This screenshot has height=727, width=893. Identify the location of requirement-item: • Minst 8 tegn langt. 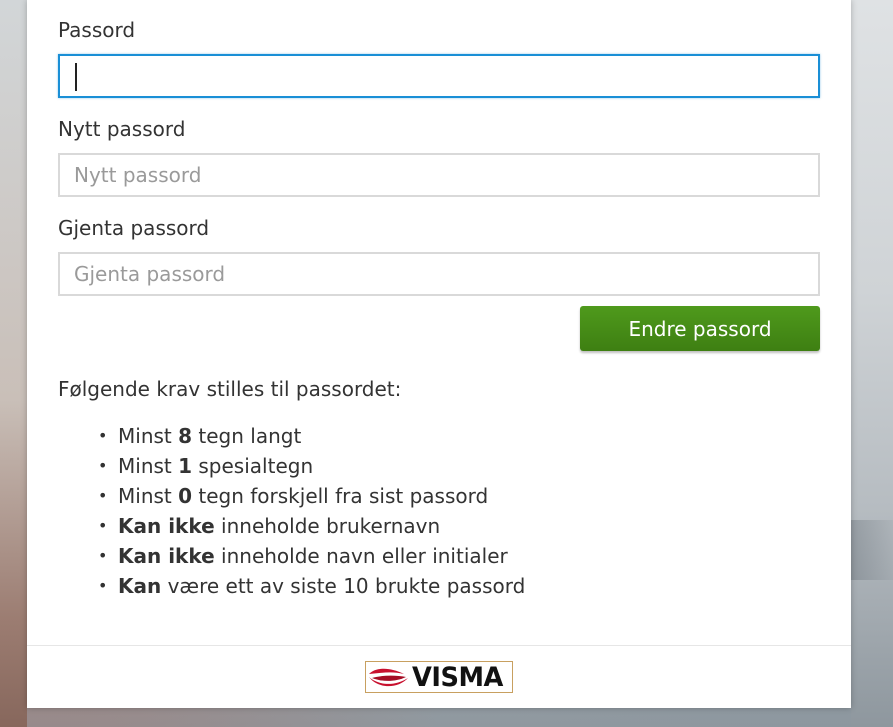
(311, 436).